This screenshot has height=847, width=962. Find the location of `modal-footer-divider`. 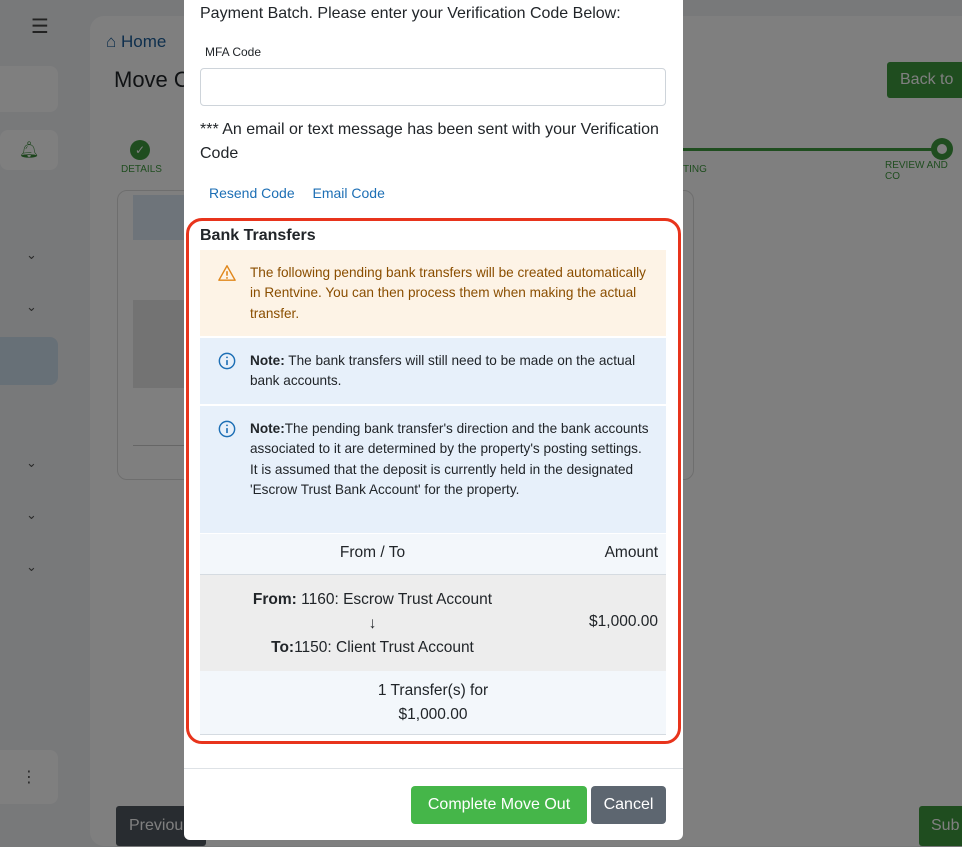

modal-footer-divider is located at coordinates (433, 768).